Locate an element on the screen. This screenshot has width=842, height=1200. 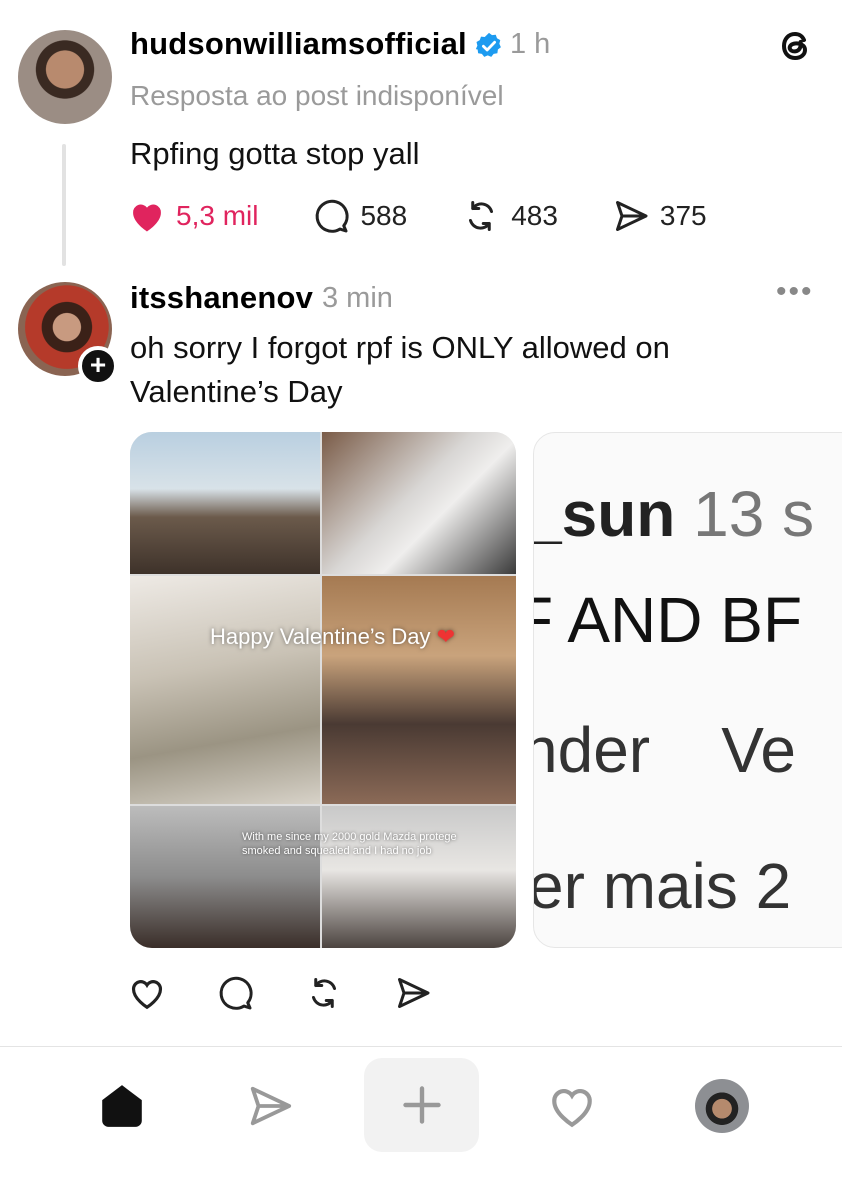
like-button is located at coordinates (147, 993).